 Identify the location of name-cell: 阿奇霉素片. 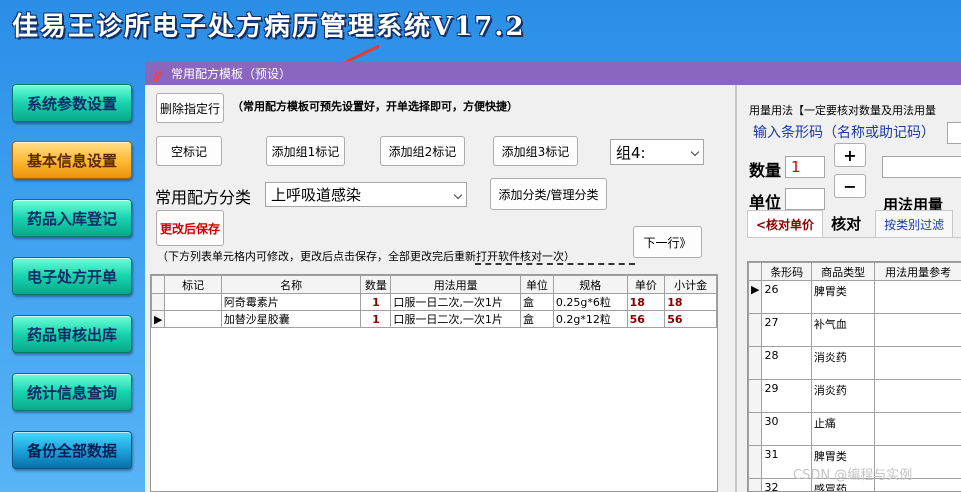
(291, 302).